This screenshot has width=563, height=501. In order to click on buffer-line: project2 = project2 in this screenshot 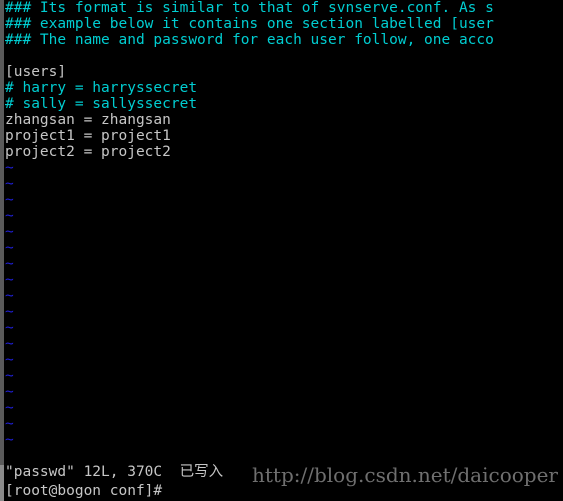, I will do `click(88, 152)`.